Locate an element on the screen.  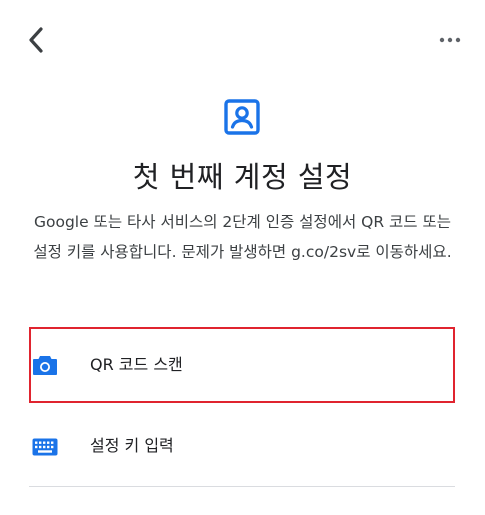
scan-qr-code-label: QR 코드 스캔 is located at coordinates (136, 364).